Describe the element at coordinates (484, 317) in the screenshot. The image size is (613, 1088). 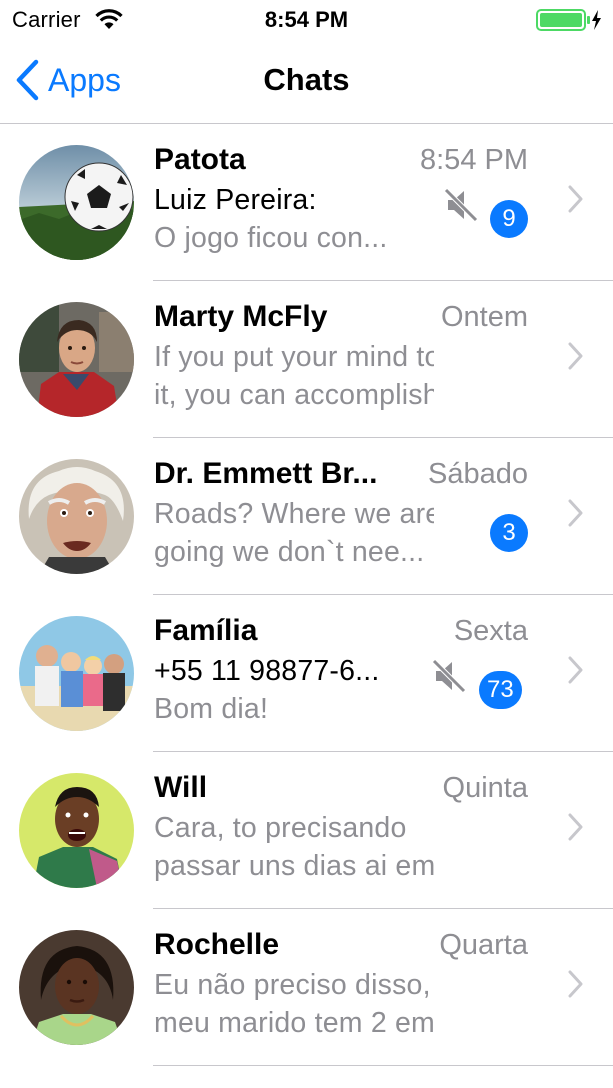
I see `chat-date: Ontem` at that location.